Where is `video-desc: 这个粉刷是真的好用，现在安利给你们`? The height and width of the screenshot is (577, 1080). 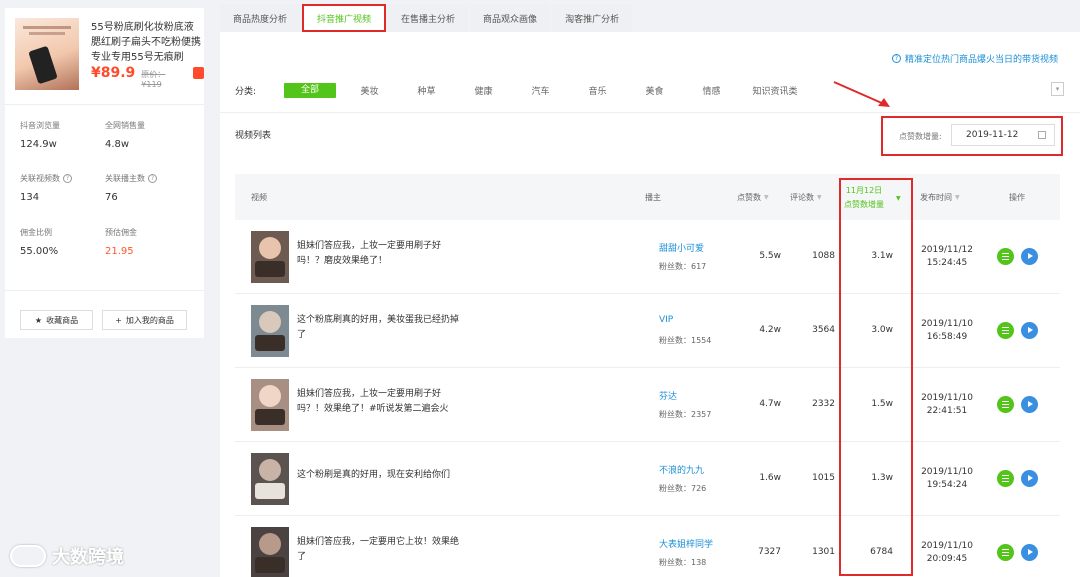
video-desc: 这个粉刷是真的好用，现在安利给你们 is located at coordinates (381, 475).